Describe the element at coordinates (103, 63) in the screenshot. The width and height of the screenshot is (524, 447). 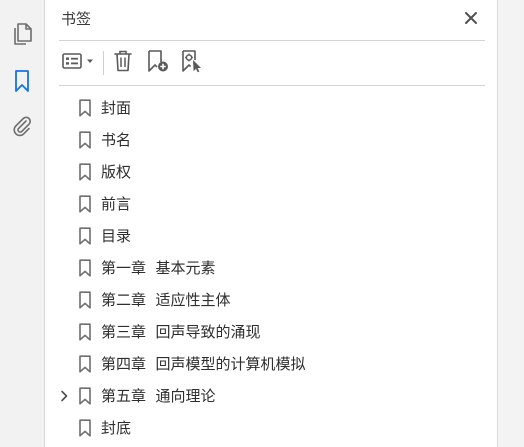
I see `toolbar-separator` at that location.